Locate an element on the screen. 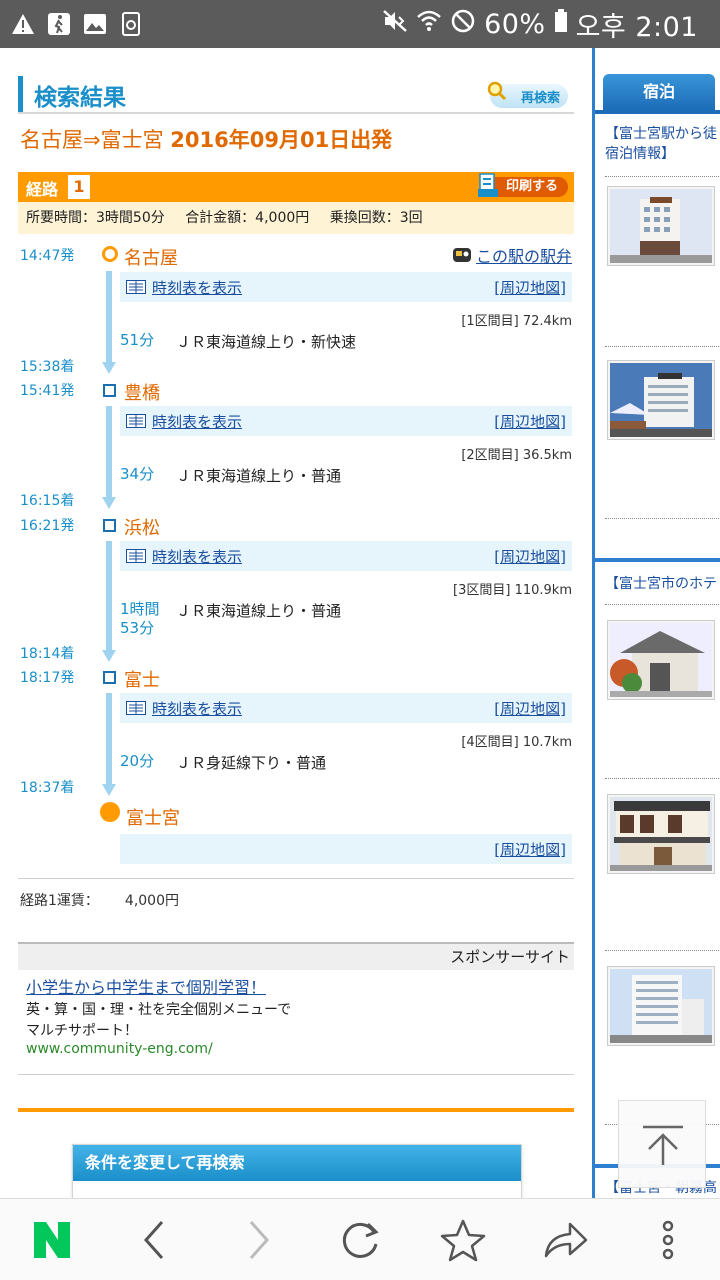 This screenshot has width=720, height=1280. arrival-time: 18:37着 is located at coordinates (47, 788).